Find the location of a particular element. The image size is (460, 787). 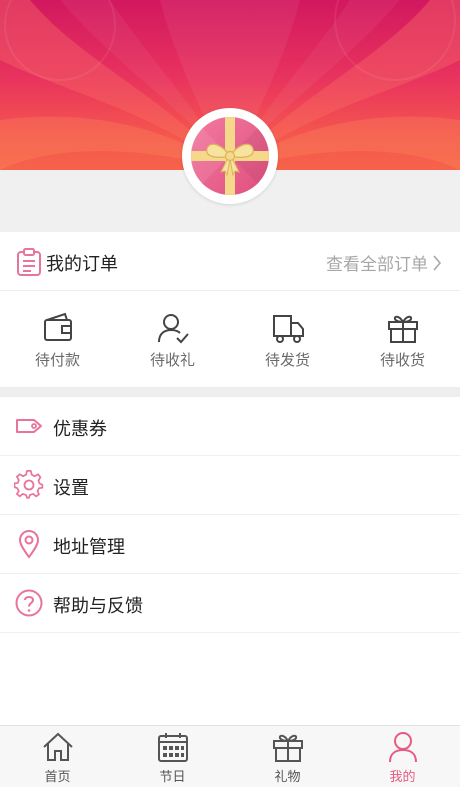

menu-item-label: 设置 is located at coordinates (71, 488).